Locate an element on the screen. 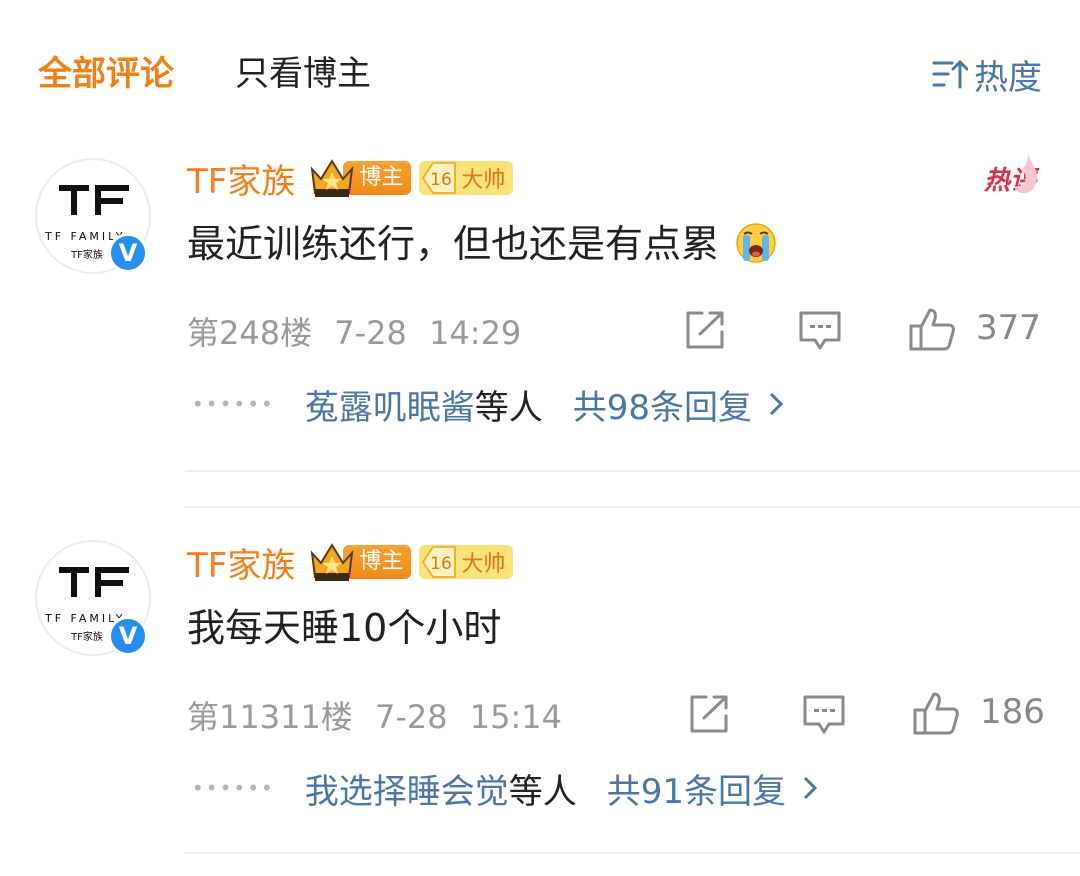  reply-total: 共98条回复 is located at coordinates (662, 404).